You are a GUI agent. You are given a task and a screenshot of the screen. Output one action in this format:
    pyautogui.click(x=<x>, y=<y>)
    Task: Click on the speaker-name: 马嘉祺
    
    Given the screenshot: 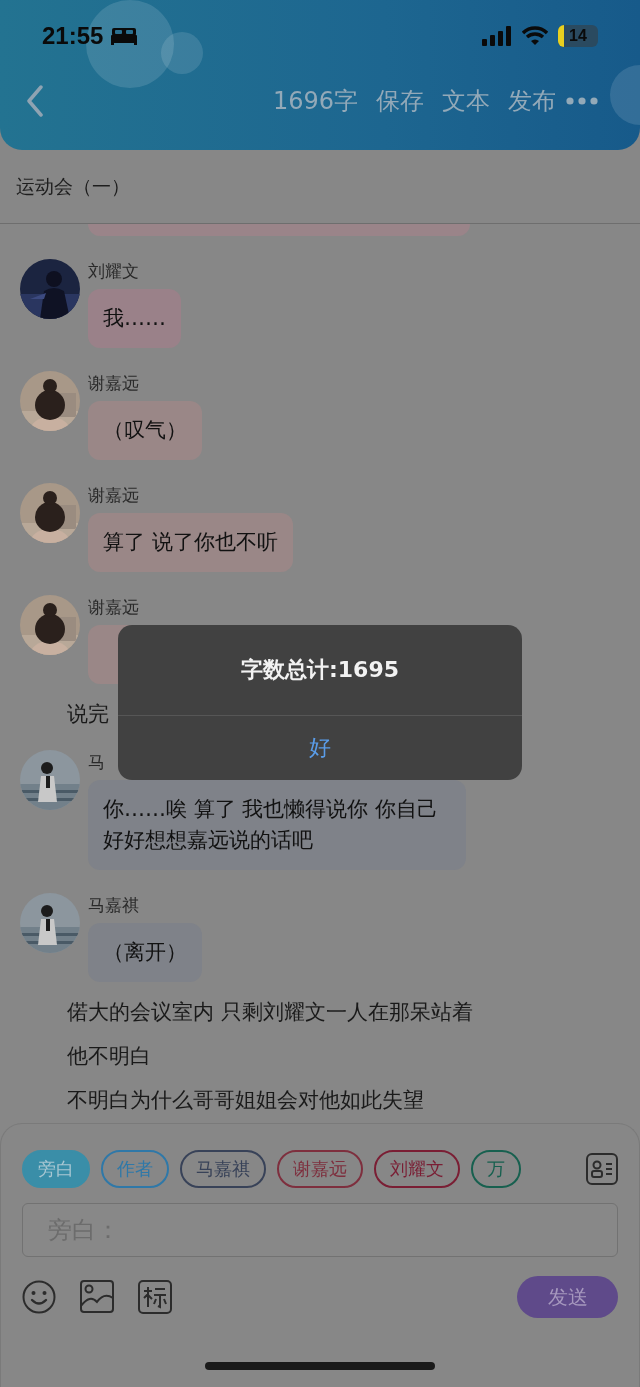 What is the action you would take?
    pyautogui.click(x=113, y=905)
    